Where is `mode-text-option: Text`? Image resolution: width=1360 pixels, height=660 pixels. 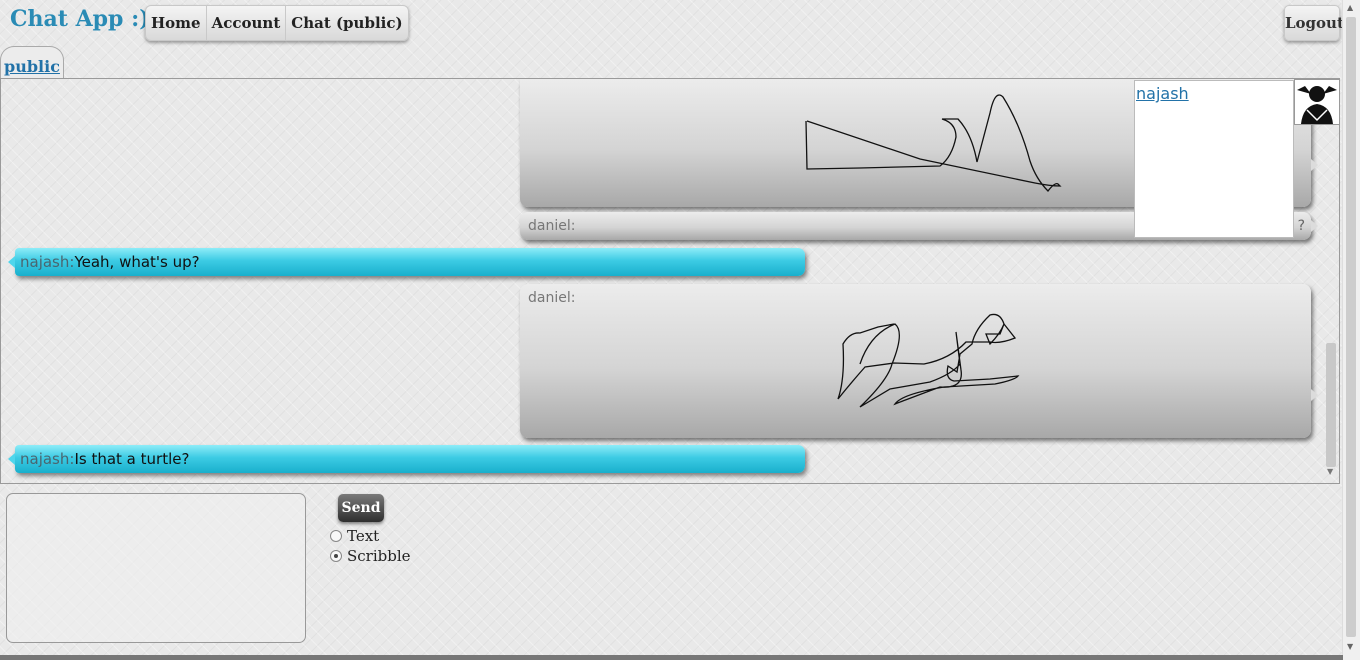 mode-text-option: Text is located at coordinates (354, 536).